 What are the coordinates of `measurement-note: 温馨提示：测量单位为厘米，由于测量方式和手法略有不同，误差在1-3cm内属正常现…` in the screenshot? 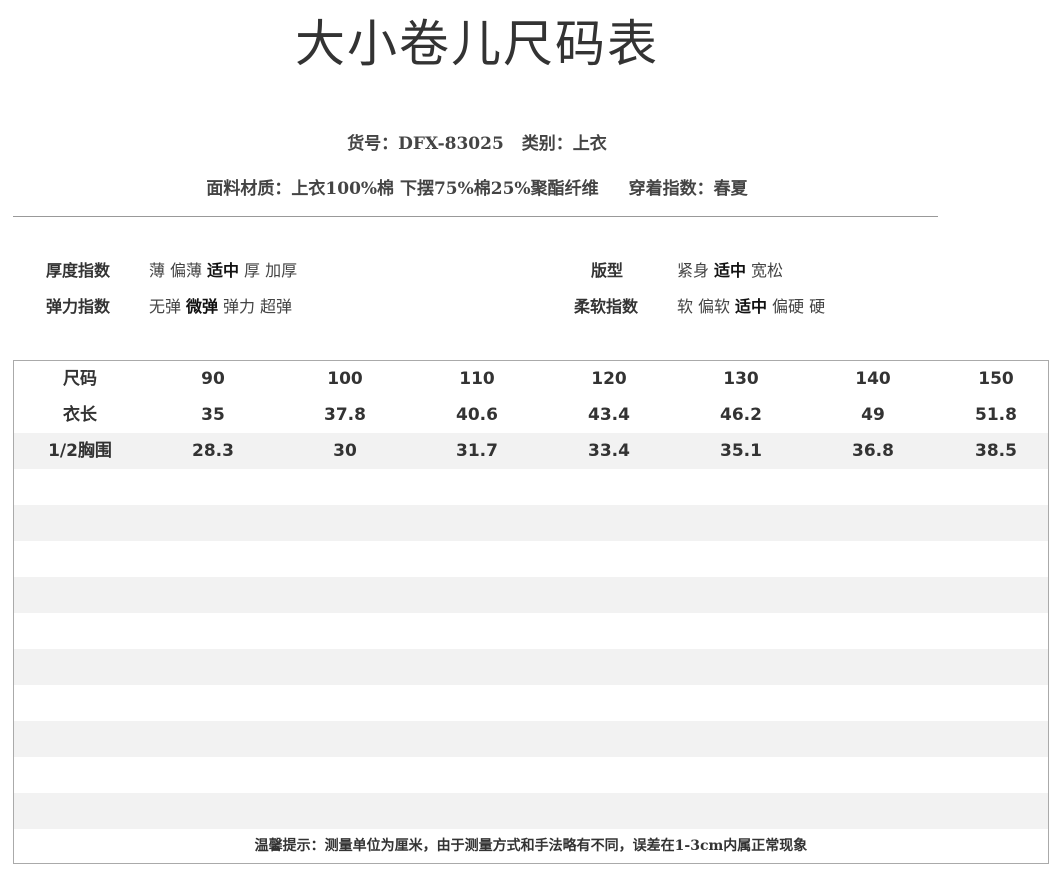 It's located at (531, 846).